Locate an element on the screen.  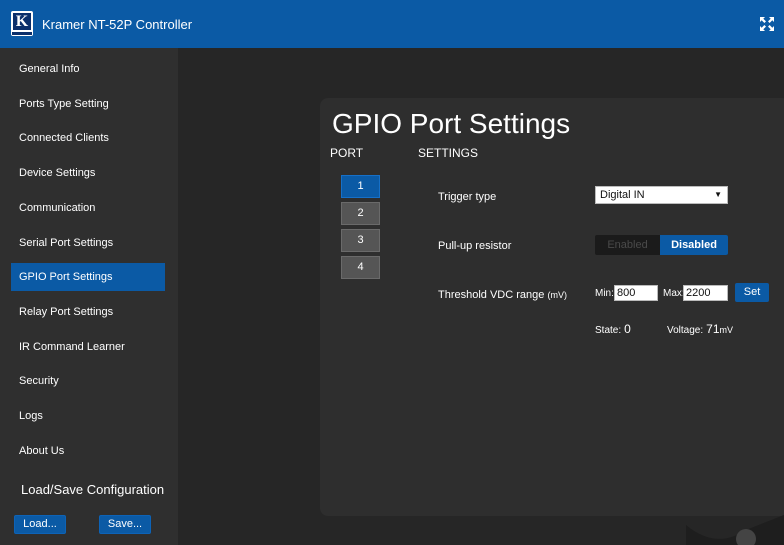
load-save-title: Load/Save Configuration is located at coordinates (93, 489).